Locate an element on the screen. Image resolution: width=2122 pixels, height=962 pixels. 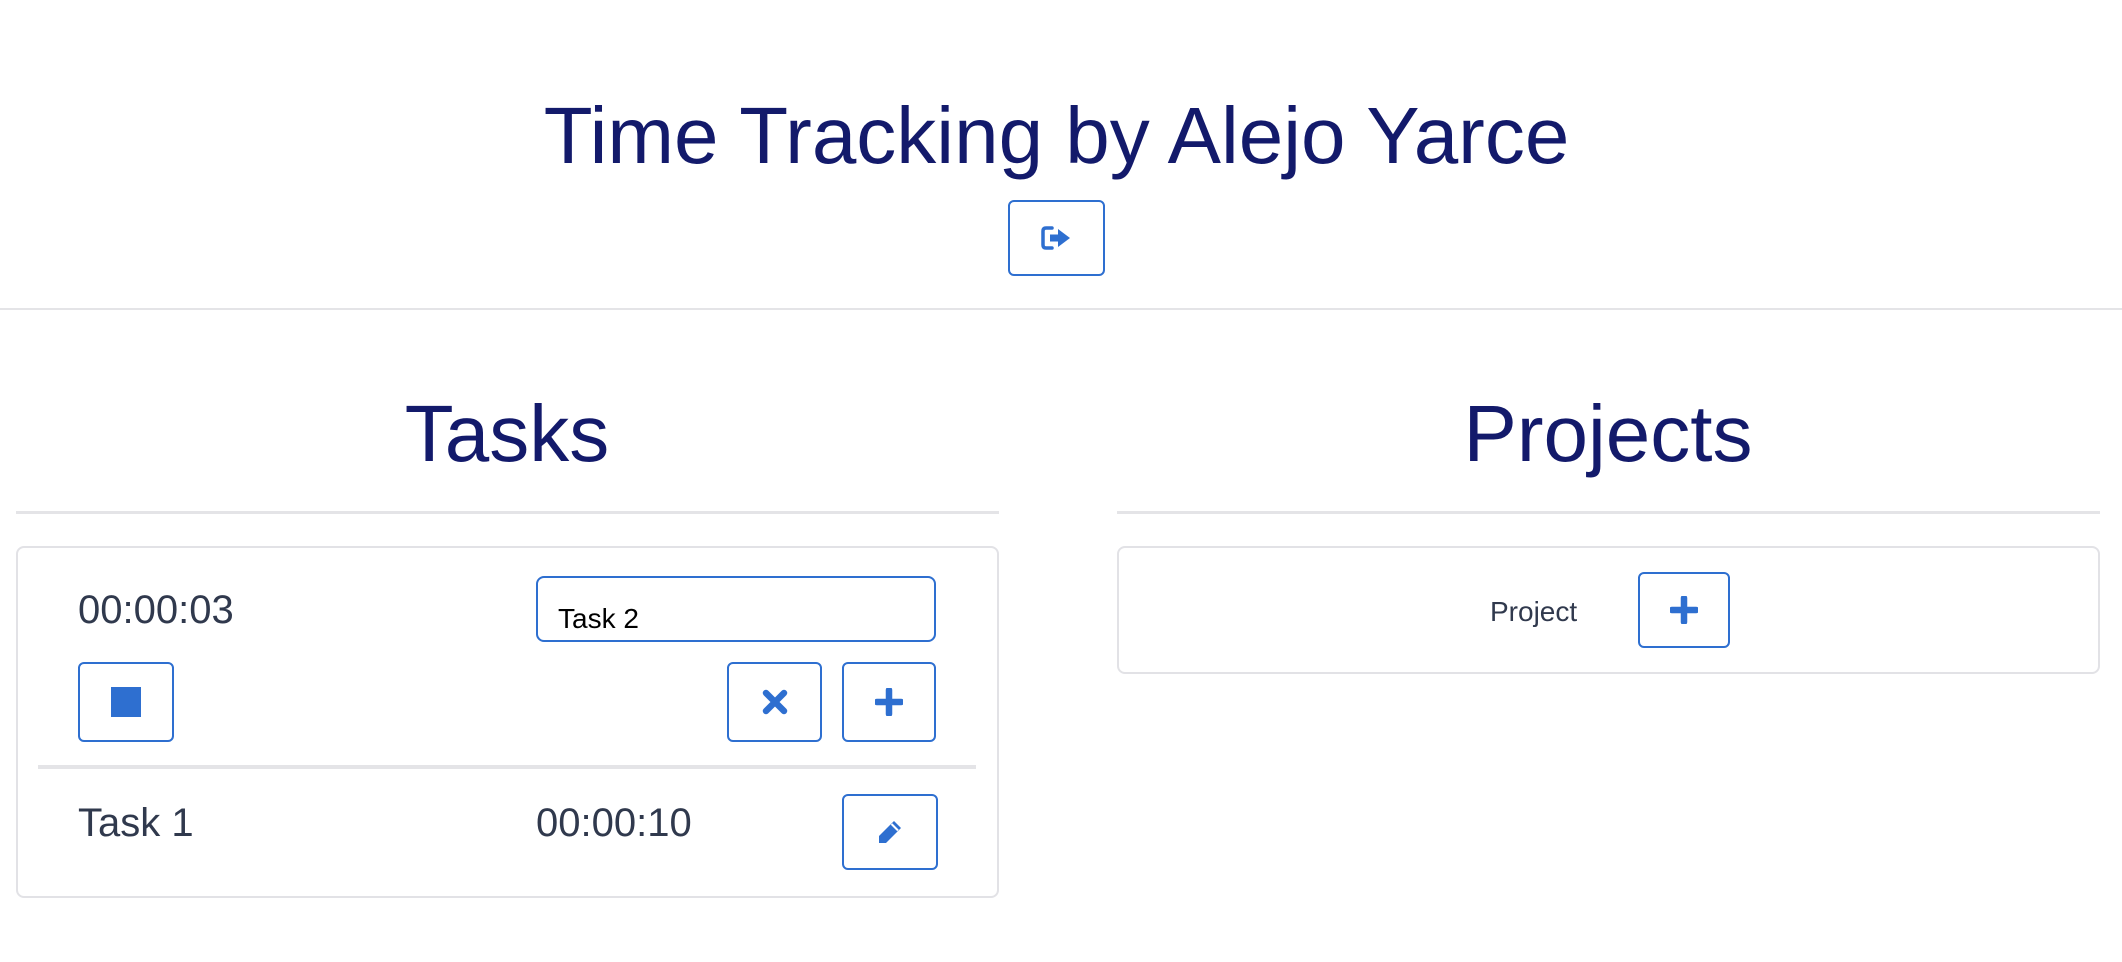
pencil-icon is located at coordinates (890, 832).